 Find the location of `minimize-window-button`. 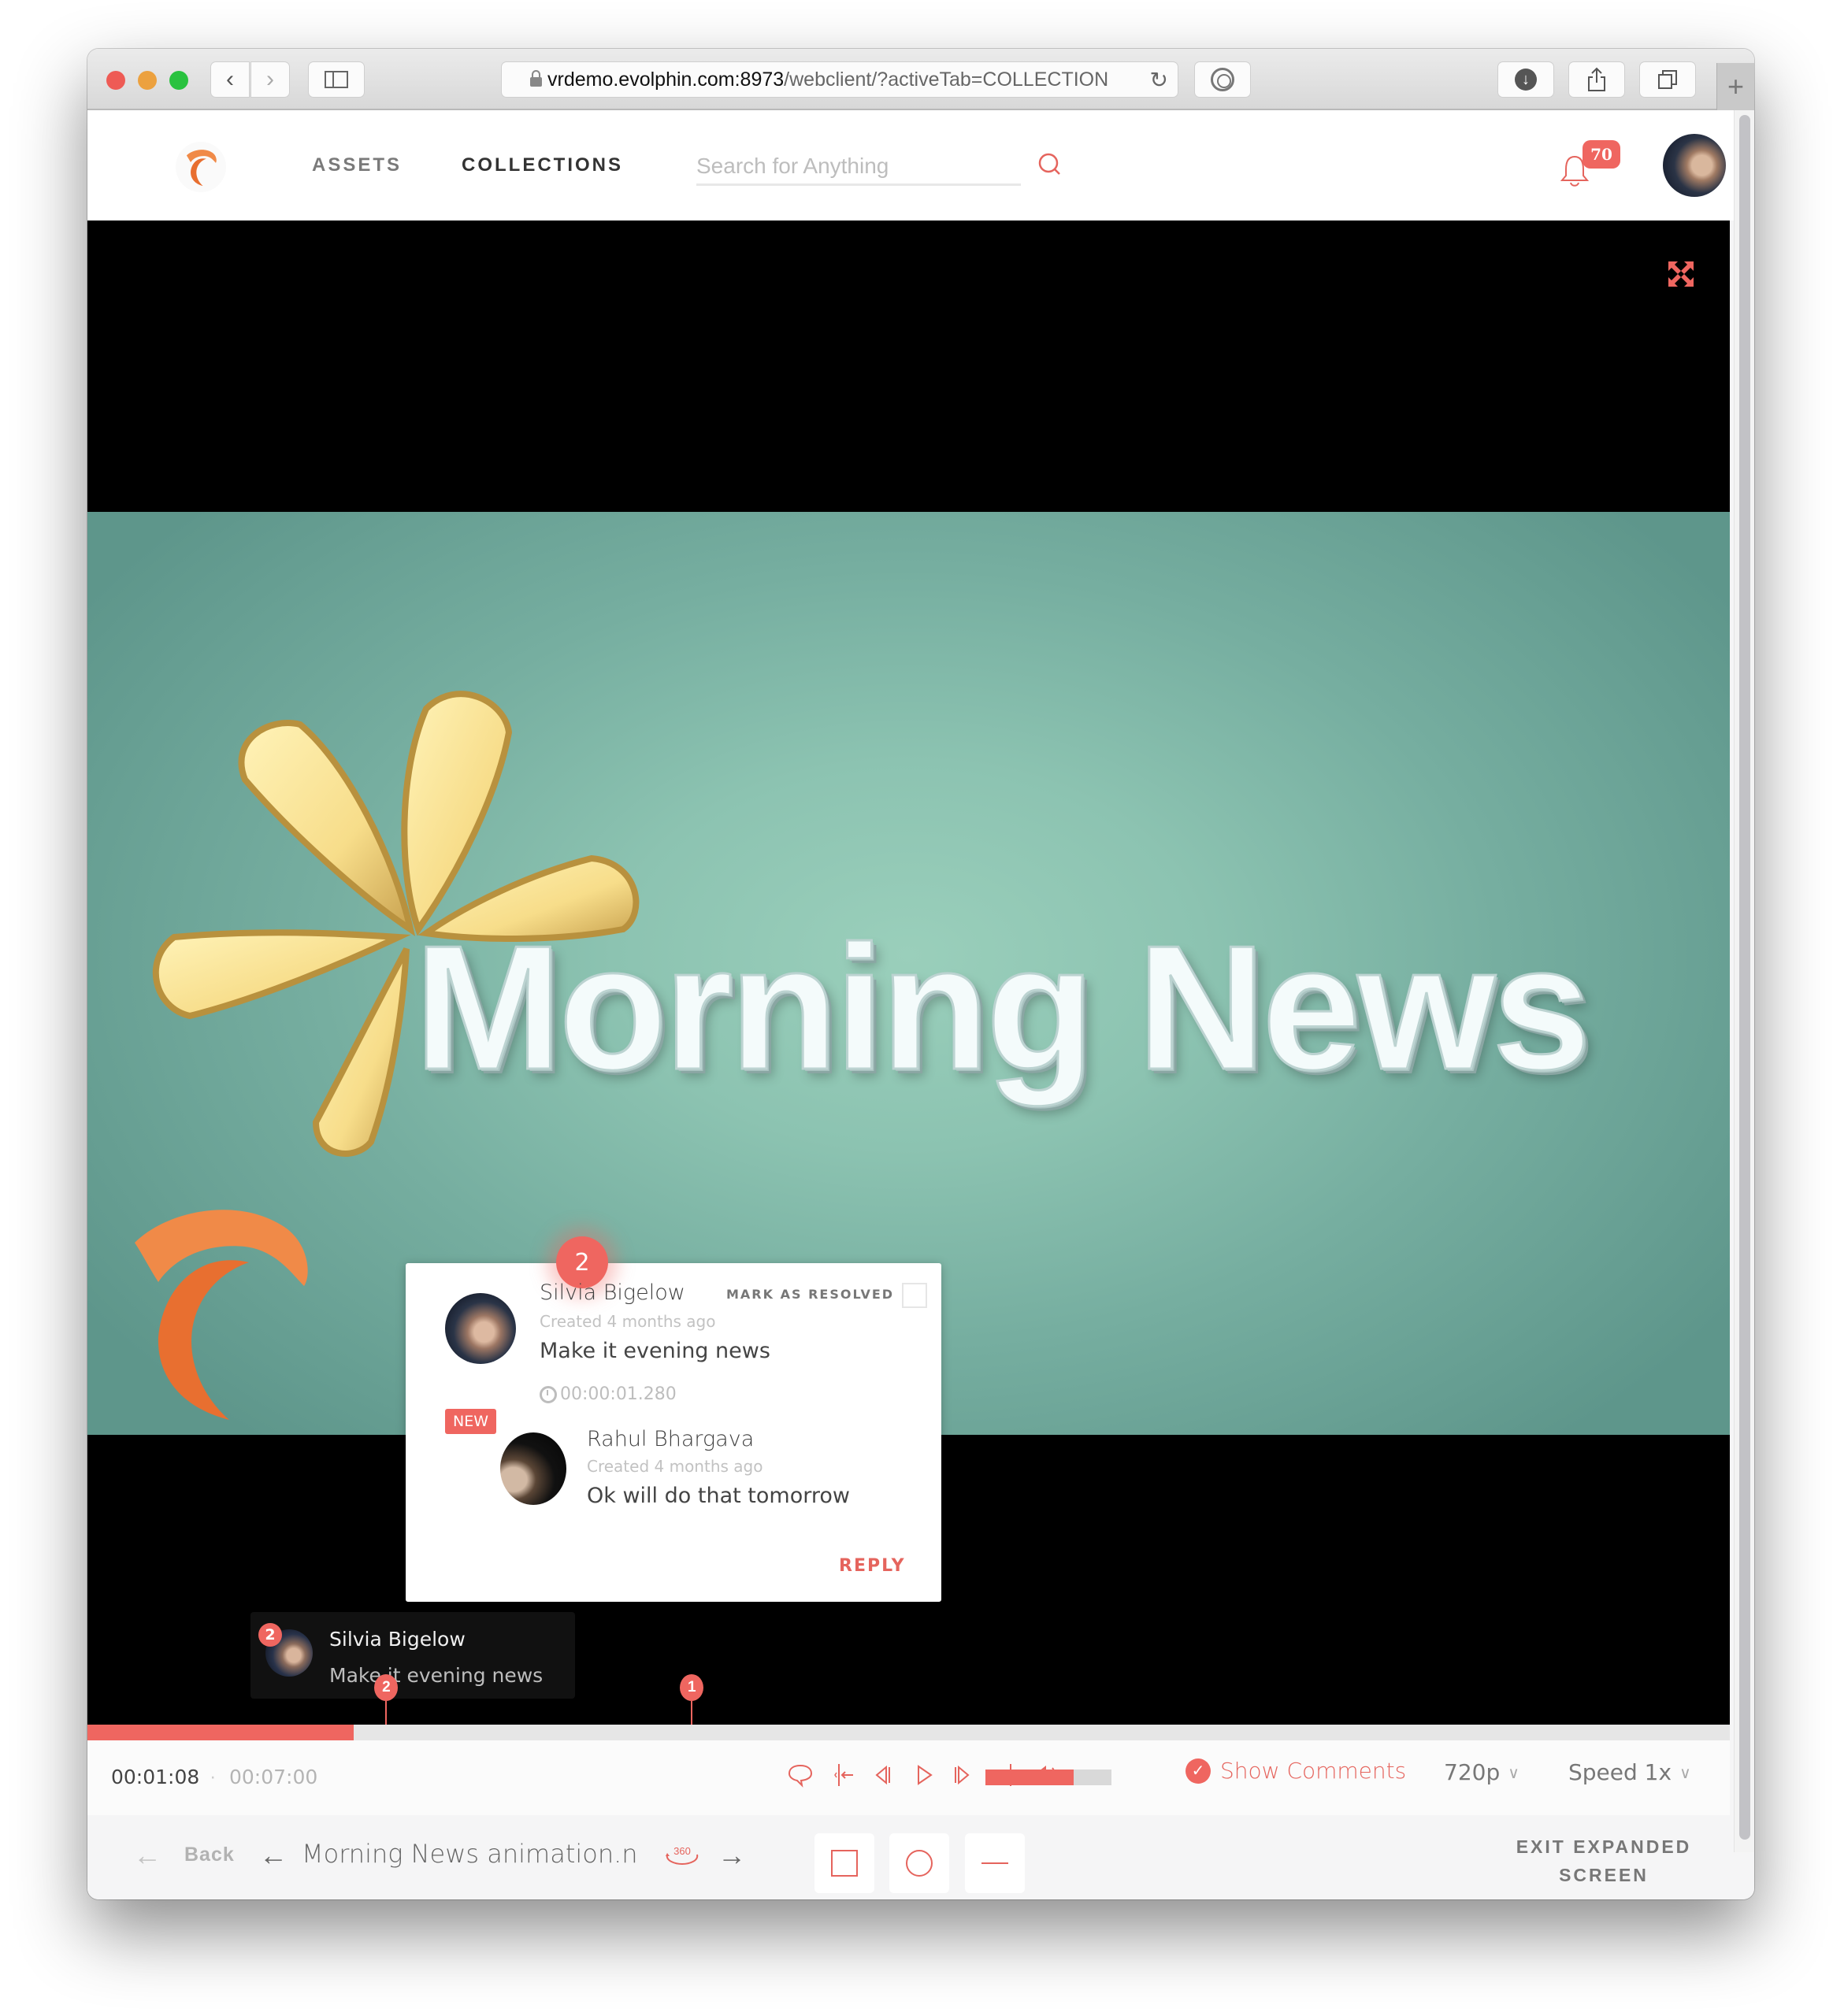

minimize-window-button is located at coordinates (147, 80).